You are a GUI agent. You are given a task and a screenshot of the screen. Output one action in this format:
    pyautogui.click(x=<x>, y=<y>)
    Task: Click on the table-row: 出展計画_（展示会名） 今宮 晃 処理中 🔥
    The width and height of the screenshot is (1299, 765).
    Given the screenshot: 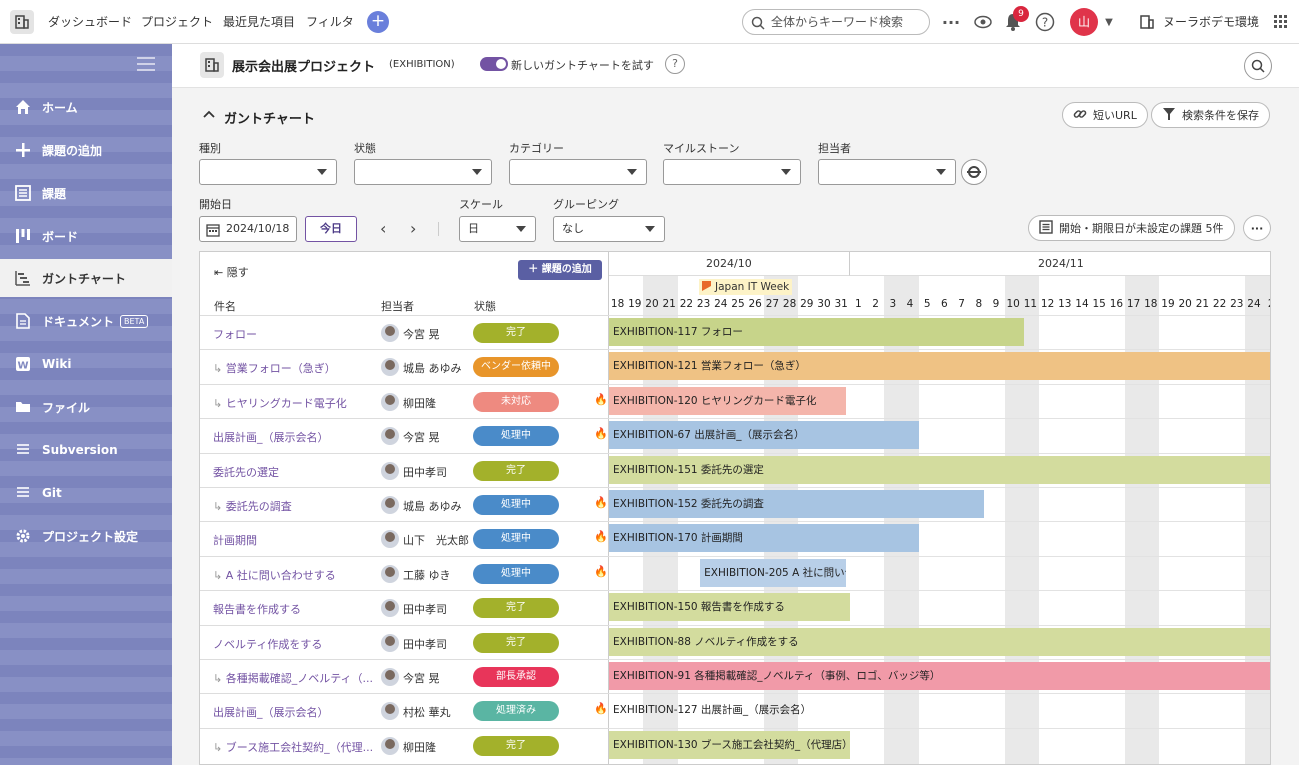 What is the action you would take?
    pyautogui.click(x=404, y=435)
    